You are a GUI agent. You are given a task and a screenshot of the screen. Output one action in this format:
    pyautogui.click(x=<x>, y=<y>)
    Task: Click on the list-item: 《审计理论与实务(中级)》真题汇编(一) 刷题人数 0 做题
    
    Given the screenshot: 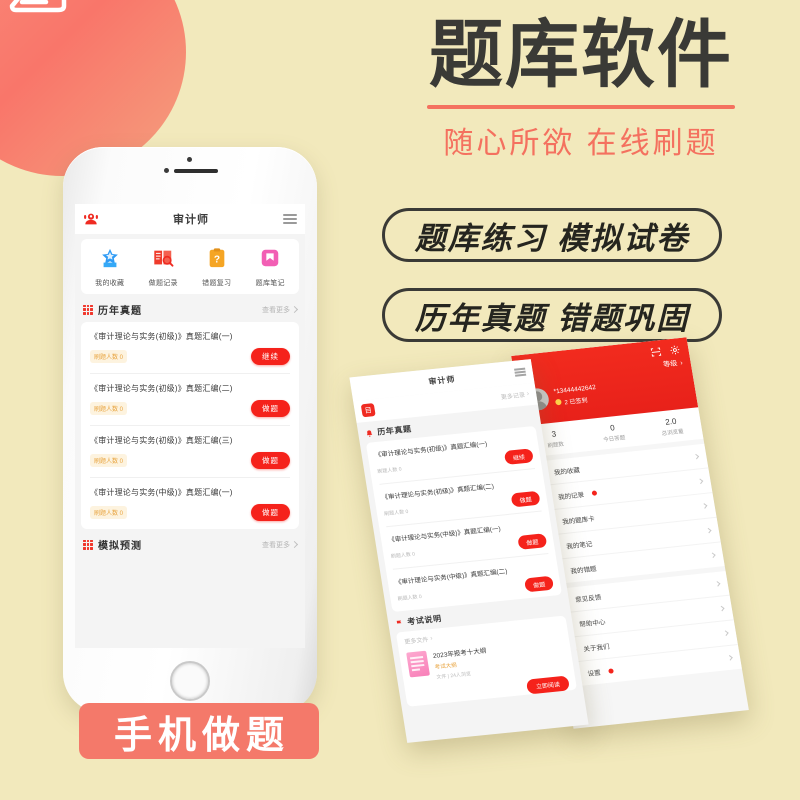 What is the action you would take?
    pyautogui.click(x=190, y=503)
    